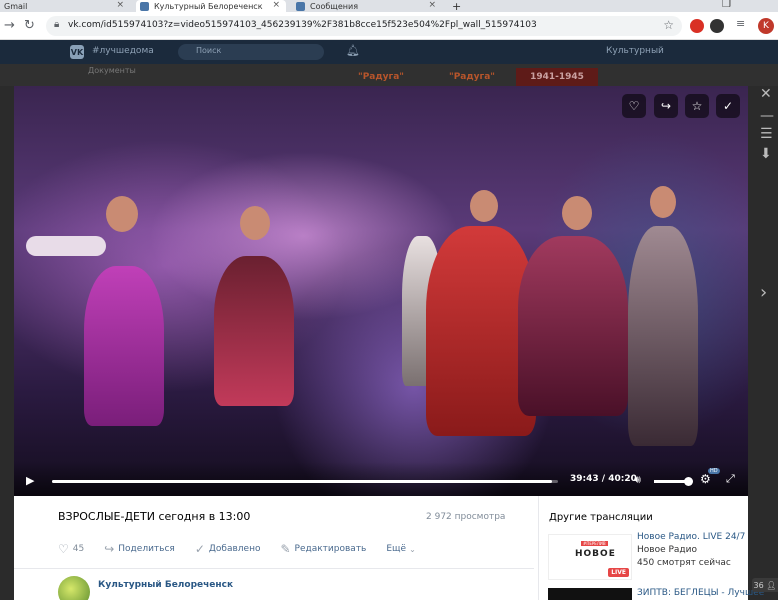  What do you see at coordinates (730, 479) in the screenshot?
I see `fullscreen-icon: ⤢` at bounding box center [730, 479].